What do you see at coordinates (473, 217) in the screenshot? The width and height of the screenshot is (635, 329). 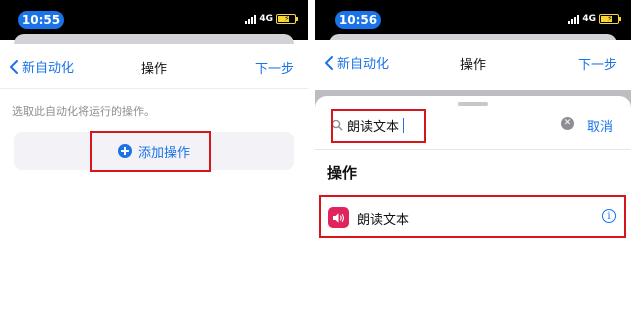 I see `action-result-speak-text: 朗读文本 i` at bounding box center [473, 217].